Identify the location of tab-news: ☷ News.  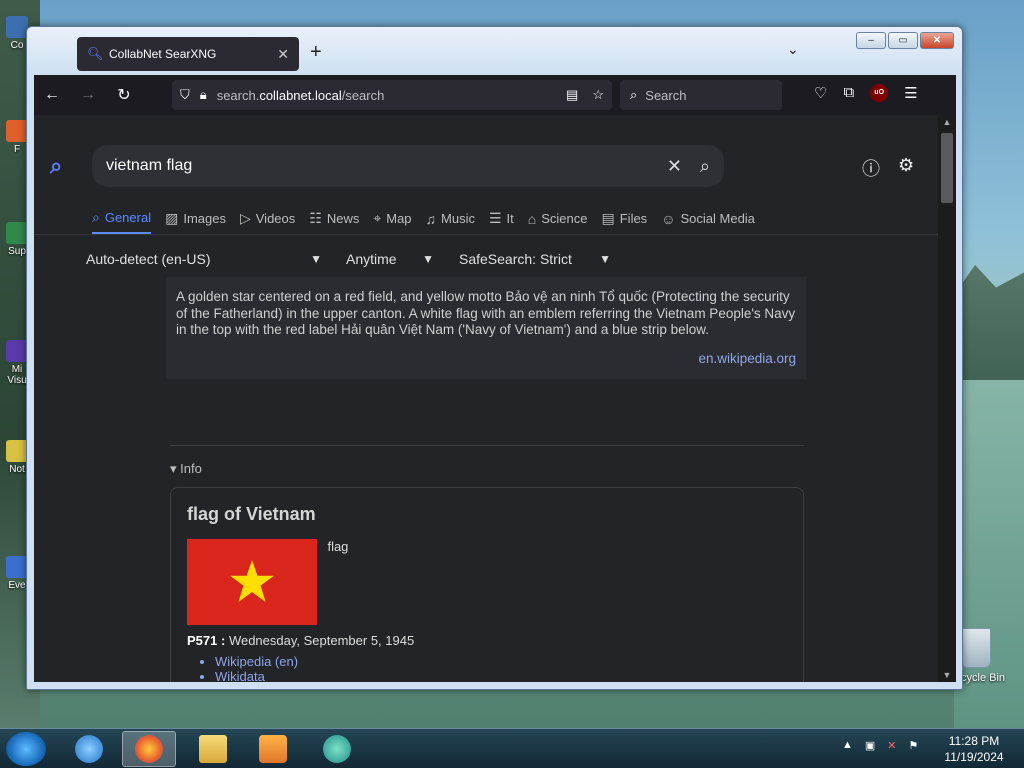
(334, 221).